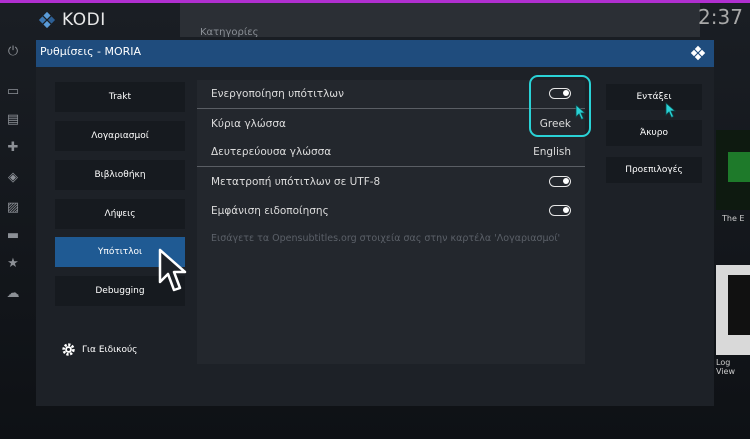 This screenshot has width=750, height=439. I want to click on setting-label: Εμφάνιση ειδοποίησης, so click(270, 211).